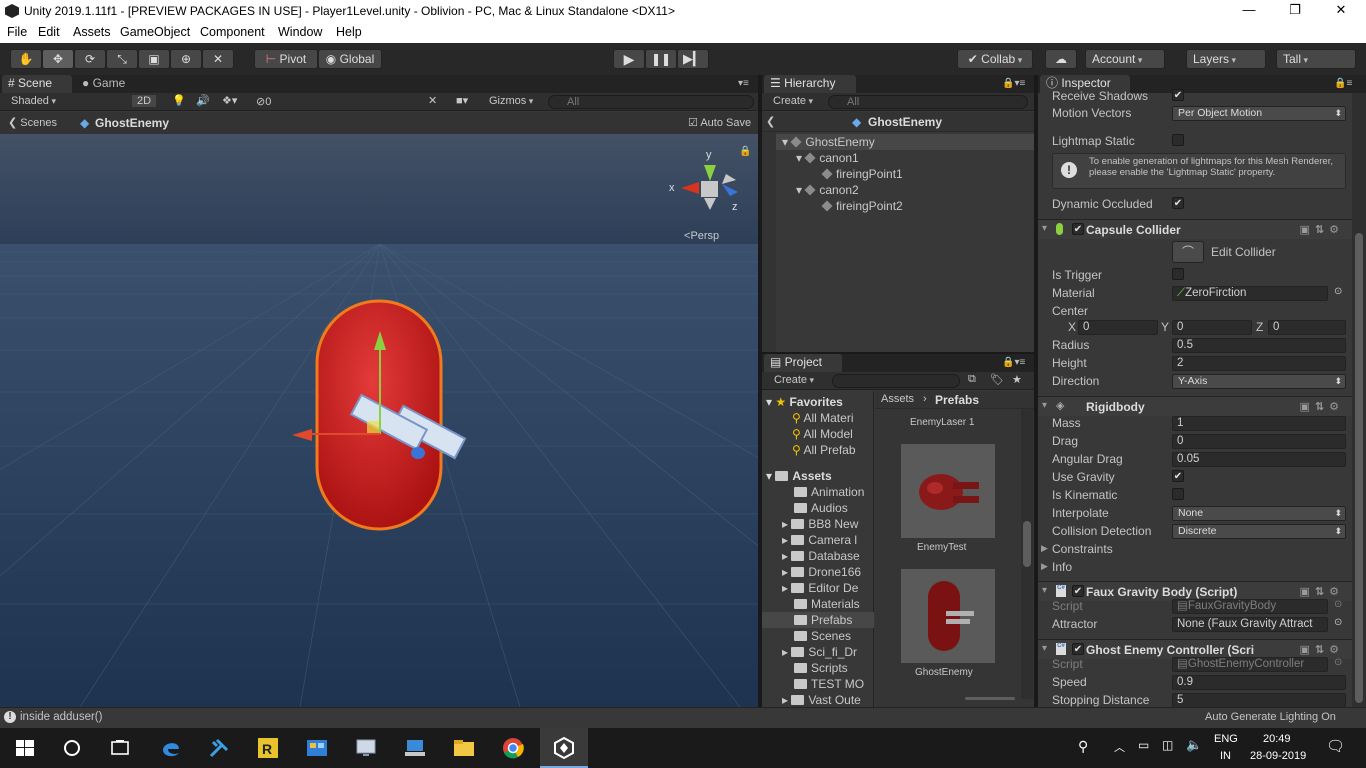  What do you see at coordinates (1341, 11) in the screenshot?
I see `close-button: ✕` at bounding box center [1341, 11].